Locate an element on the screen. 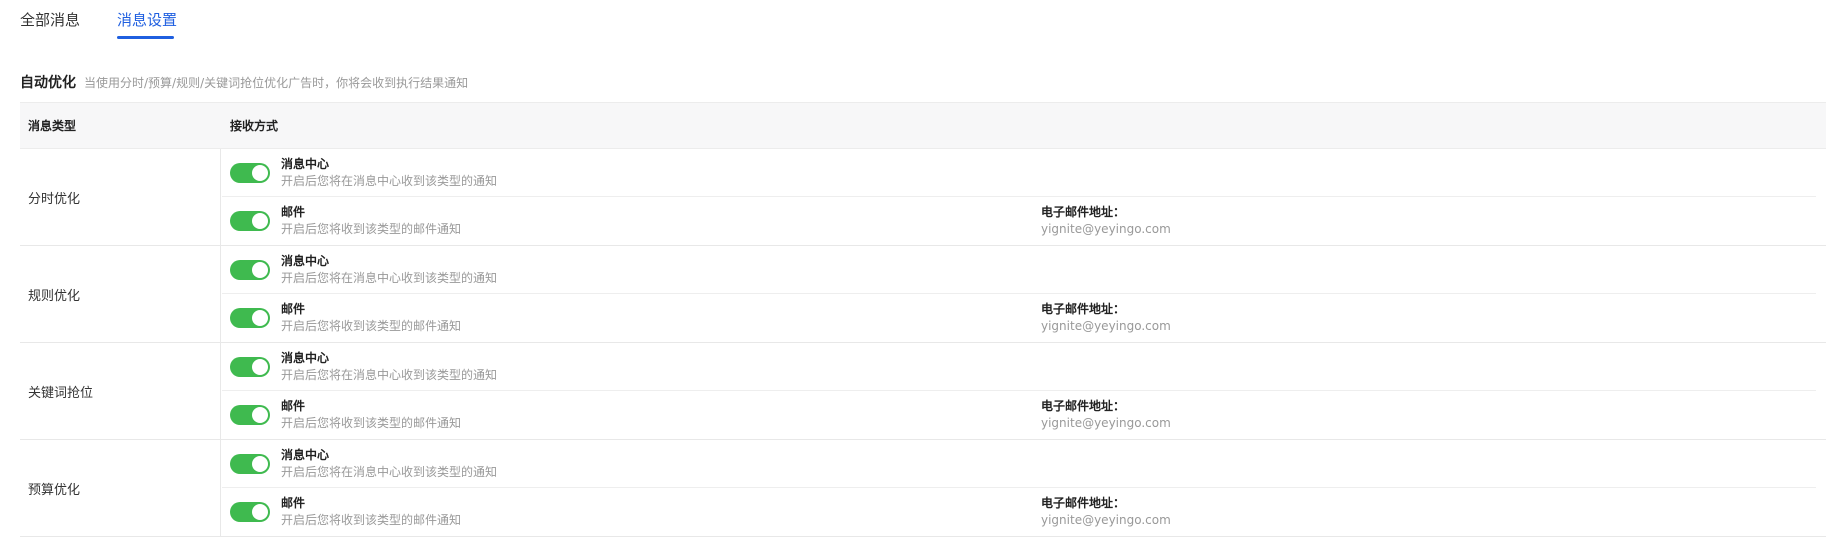  table-header: 消息类型 接收方式 is located at coordinates (923, 125).